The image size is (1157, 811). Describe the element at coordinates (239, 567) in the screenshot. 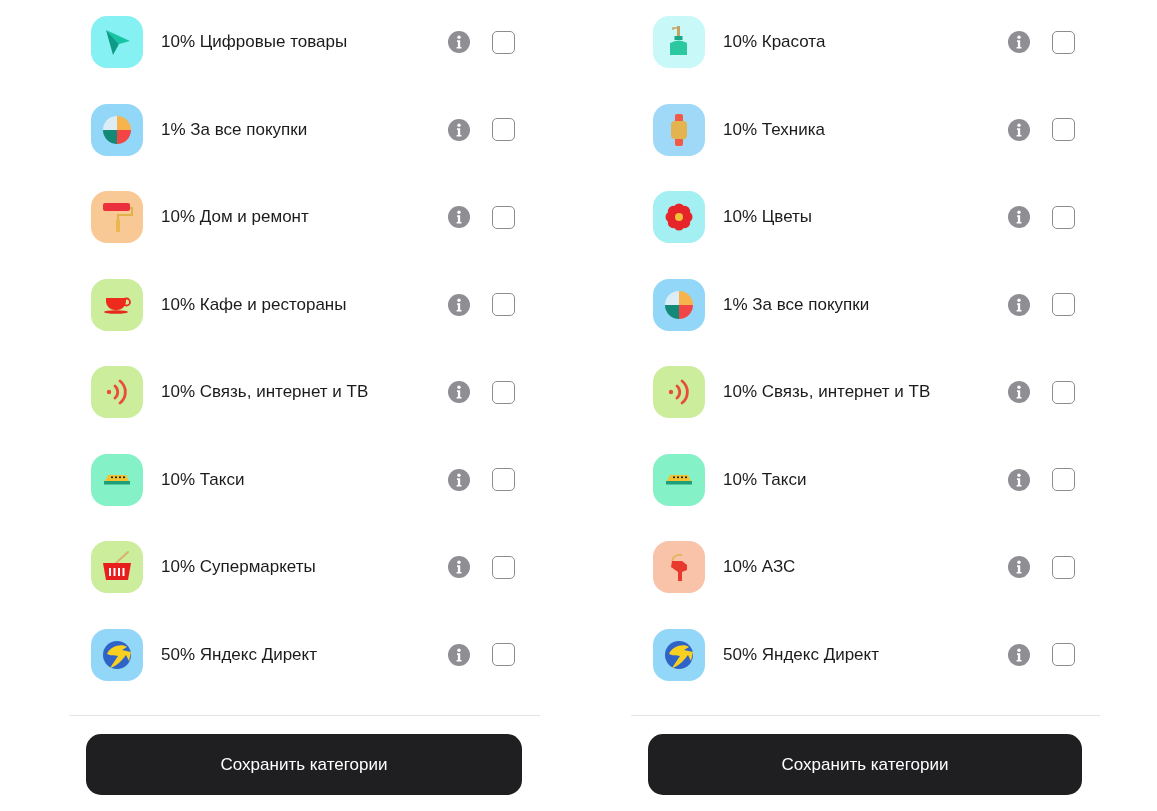

I see `category-label: 10% Супермаркеты` at that location.